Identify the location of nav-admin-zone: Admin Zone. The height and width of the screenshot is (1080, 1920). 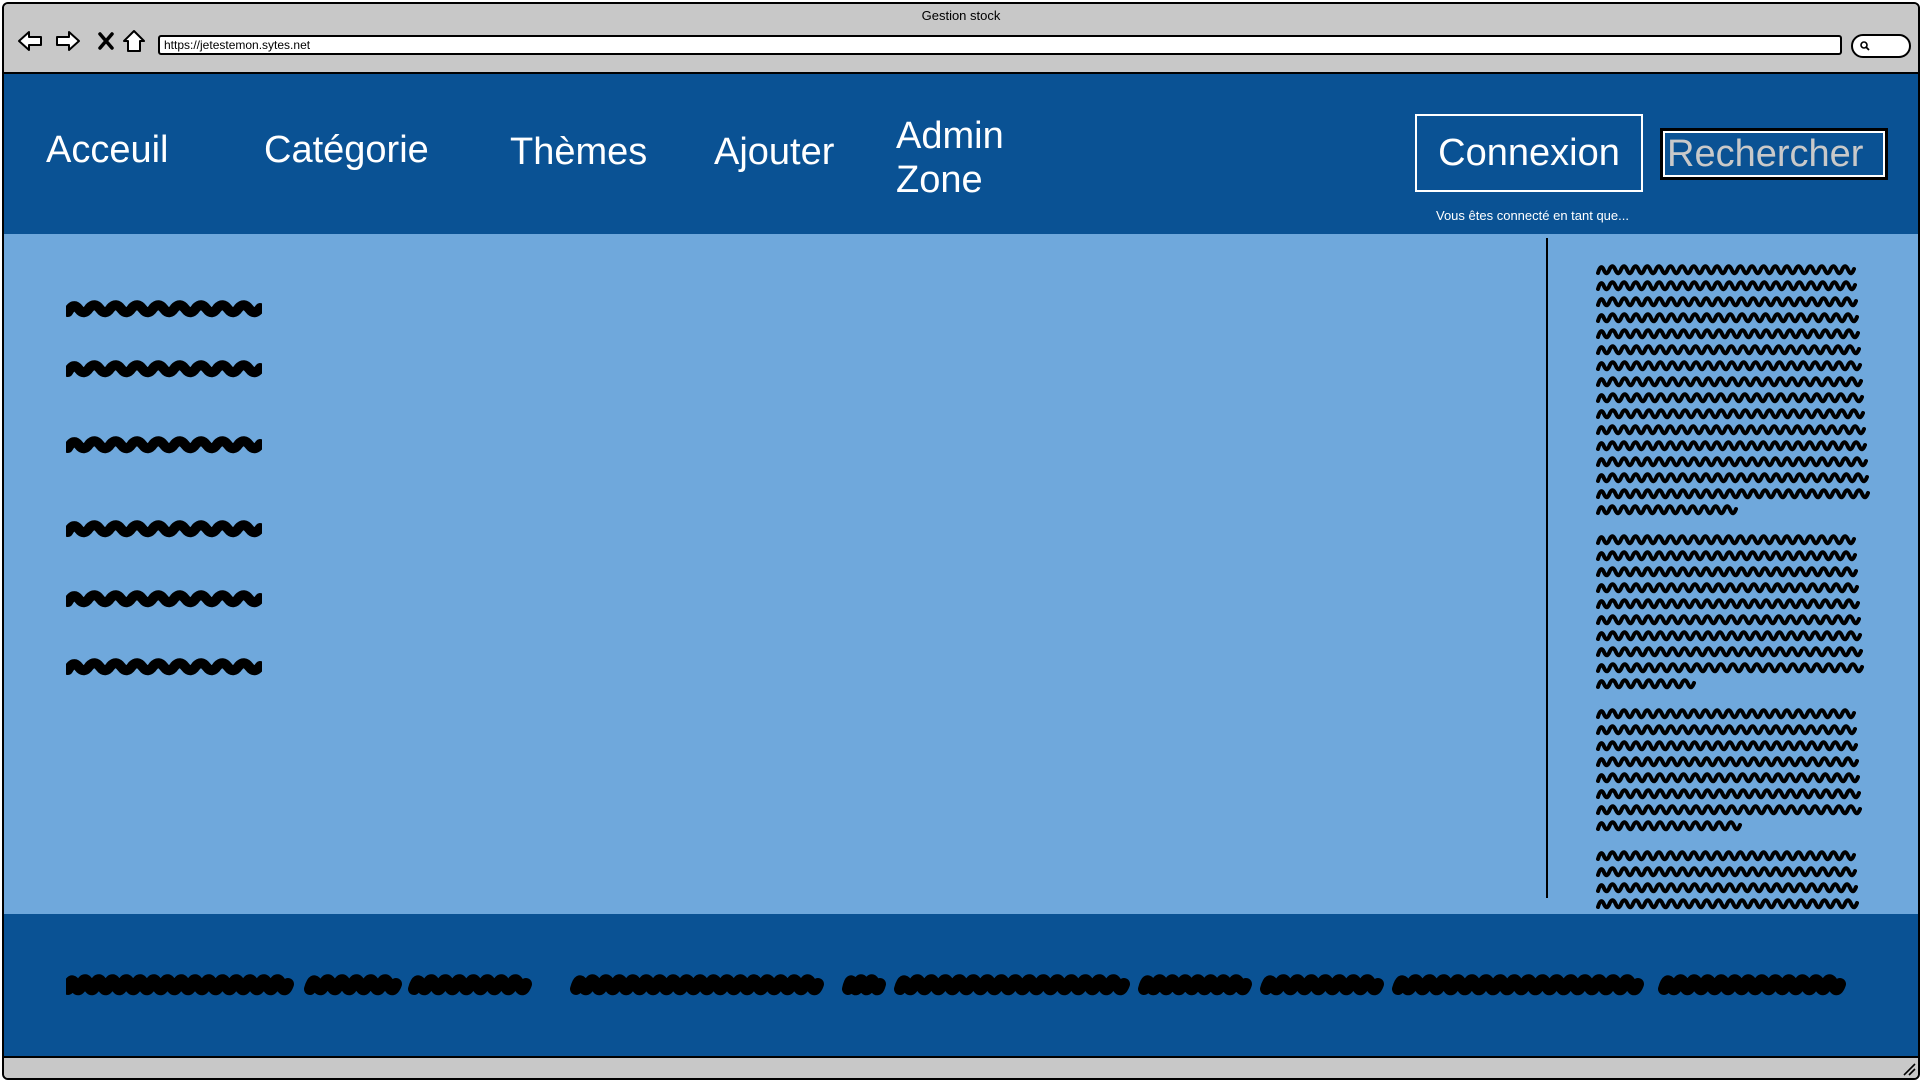
(950, 158).